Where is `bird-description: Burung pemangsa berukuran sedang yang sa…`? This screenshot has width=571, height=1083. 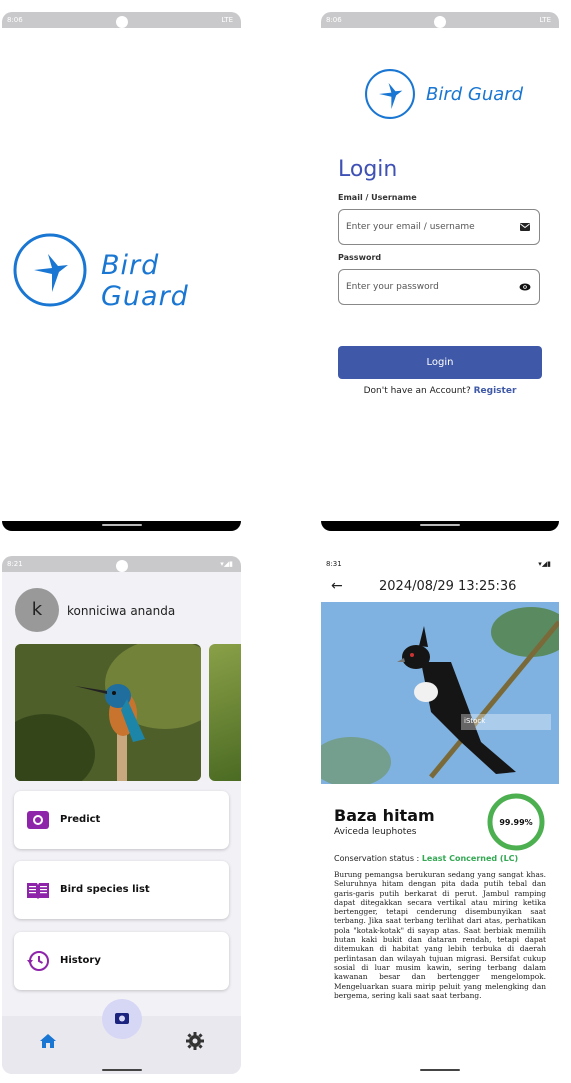
bird-description: Burung pemangsa berukuran sedang yang sa… is located at coordinates (440, 935).